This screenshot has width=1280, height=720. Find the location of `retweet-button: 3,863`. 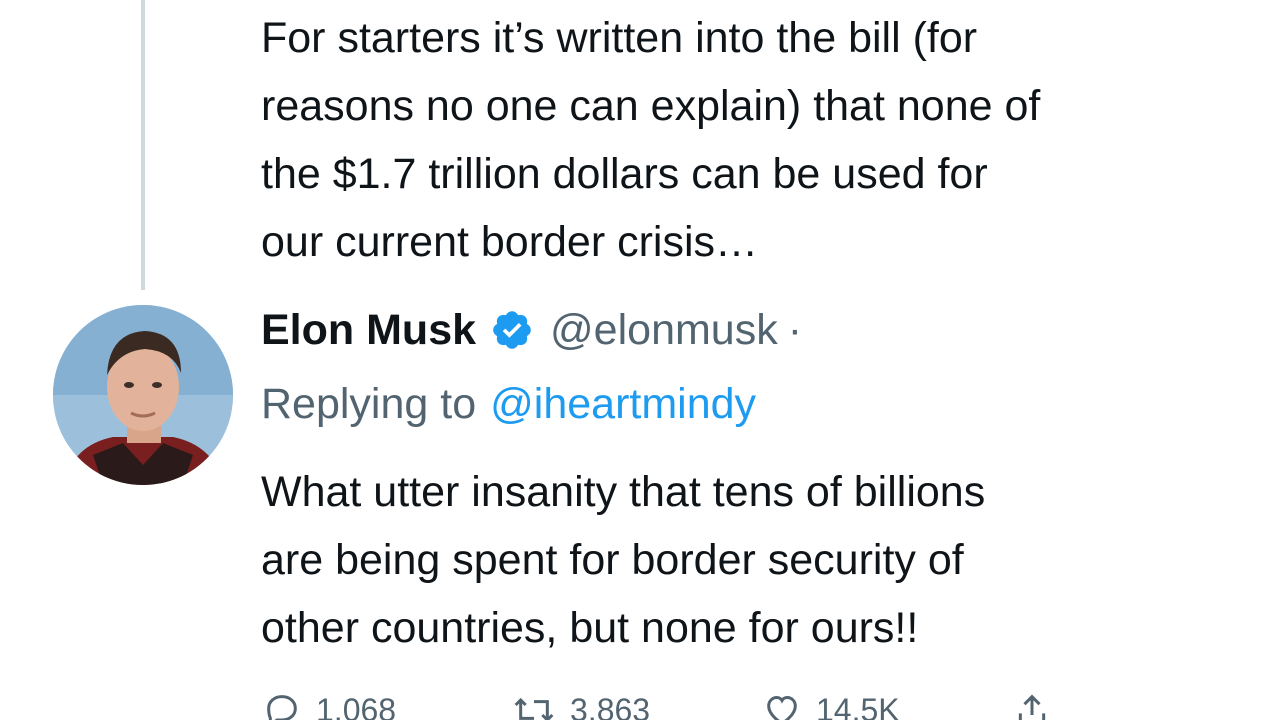

retweet-button: 3,863 is located at coordinates (637, 705).